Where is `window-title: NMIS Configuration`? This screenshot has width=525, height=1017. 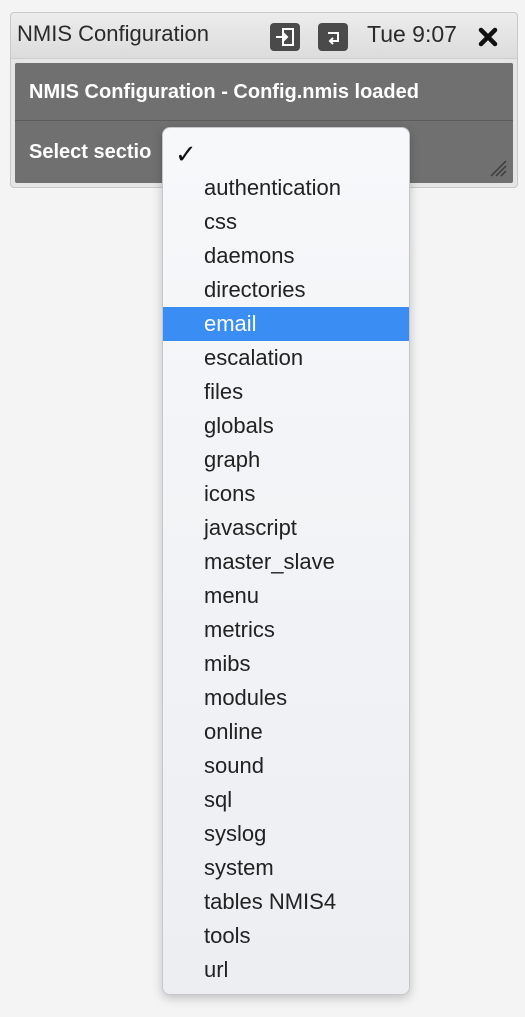
window-title: NMIS Configuration is located at coordinates (113, 33).